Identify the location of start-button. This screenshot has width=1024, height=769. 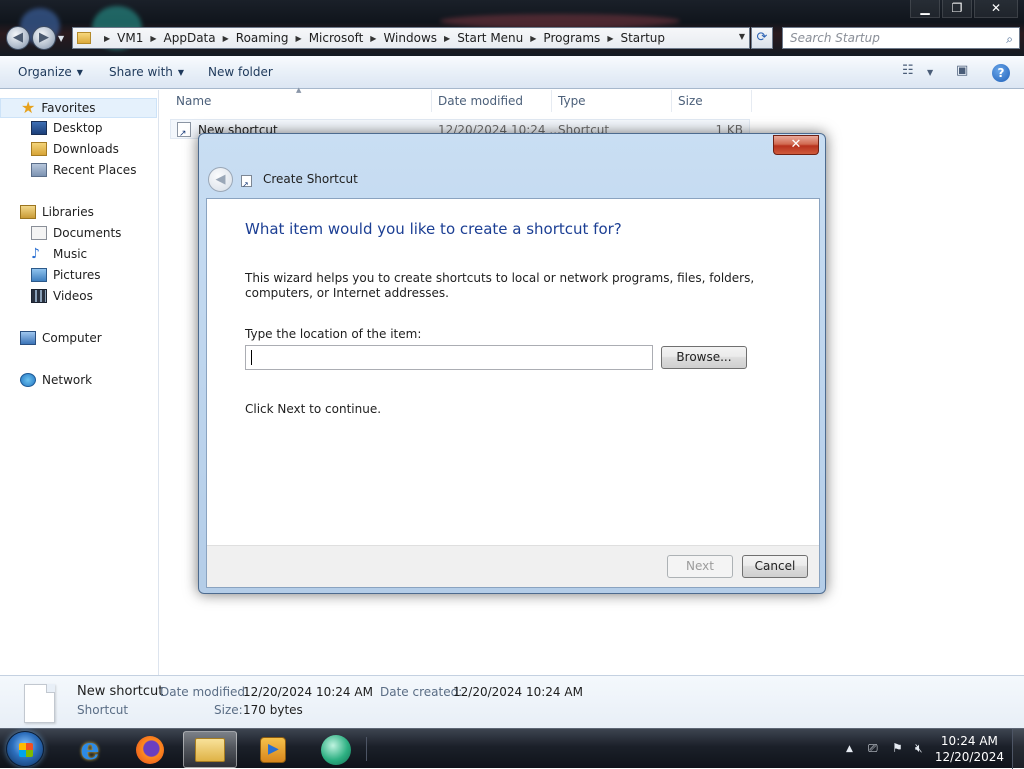
(25, 749).